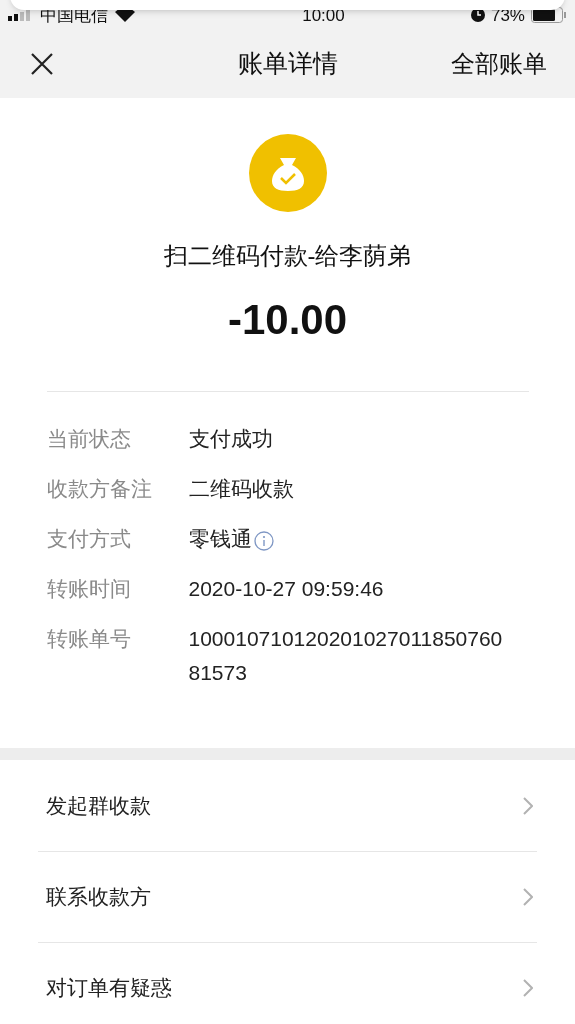 This screenshot has width=575, height=1024. What do you see at coordinates (287, 64) in the screenshot?
I see `page-title: 账单详情` at bounding box center [287, 64].